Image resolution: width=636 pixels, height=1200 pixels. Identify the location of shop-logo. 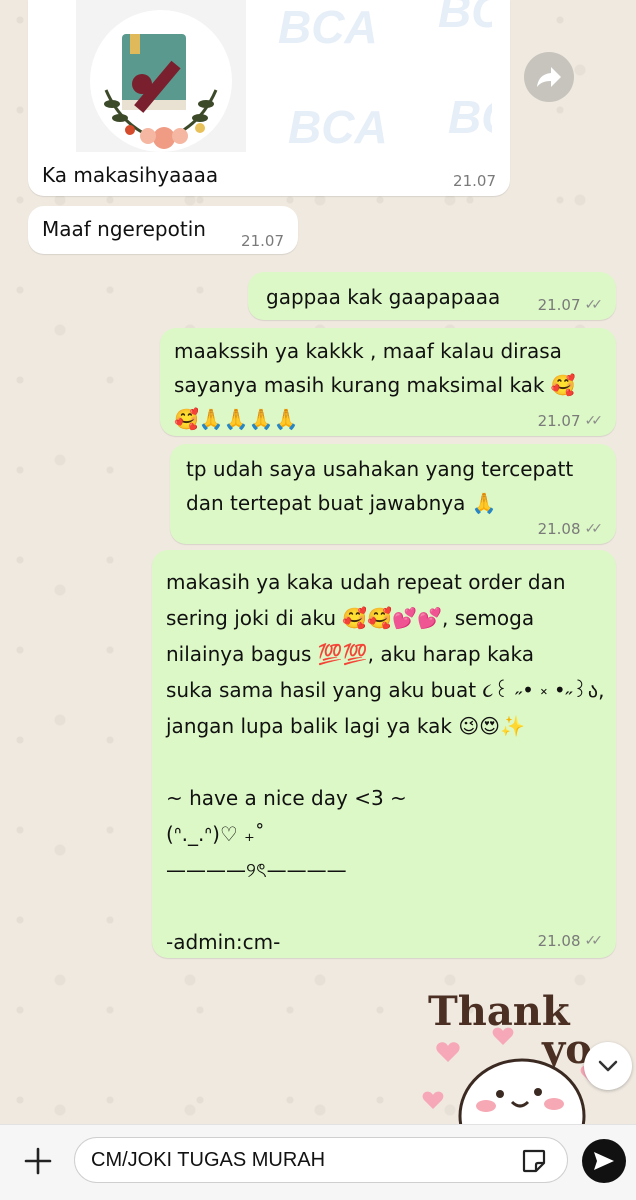
(161, 76).